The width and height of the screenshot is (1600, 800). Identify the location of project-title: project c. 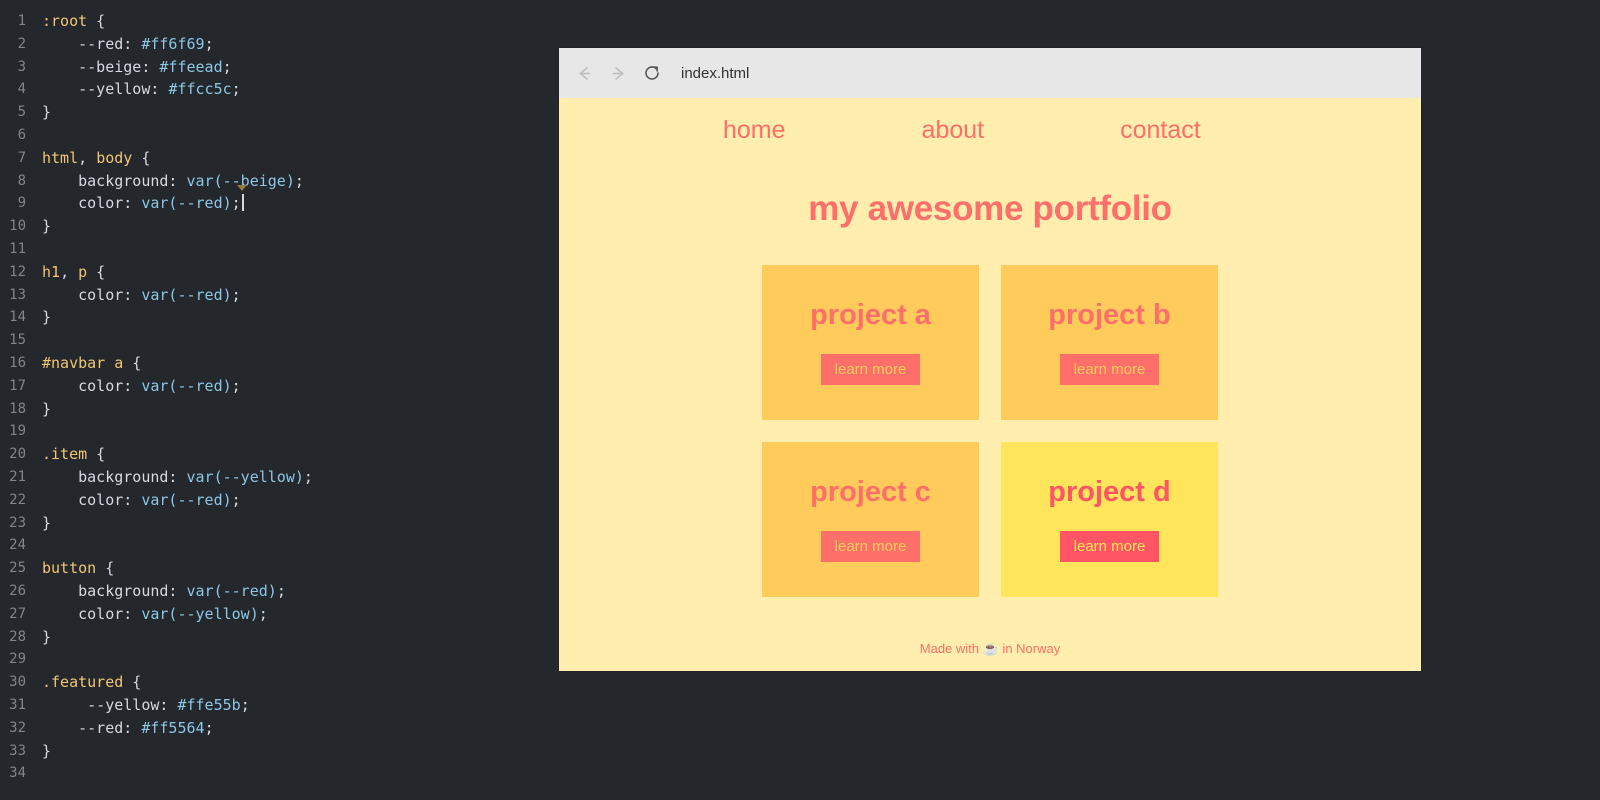
(870, 491).